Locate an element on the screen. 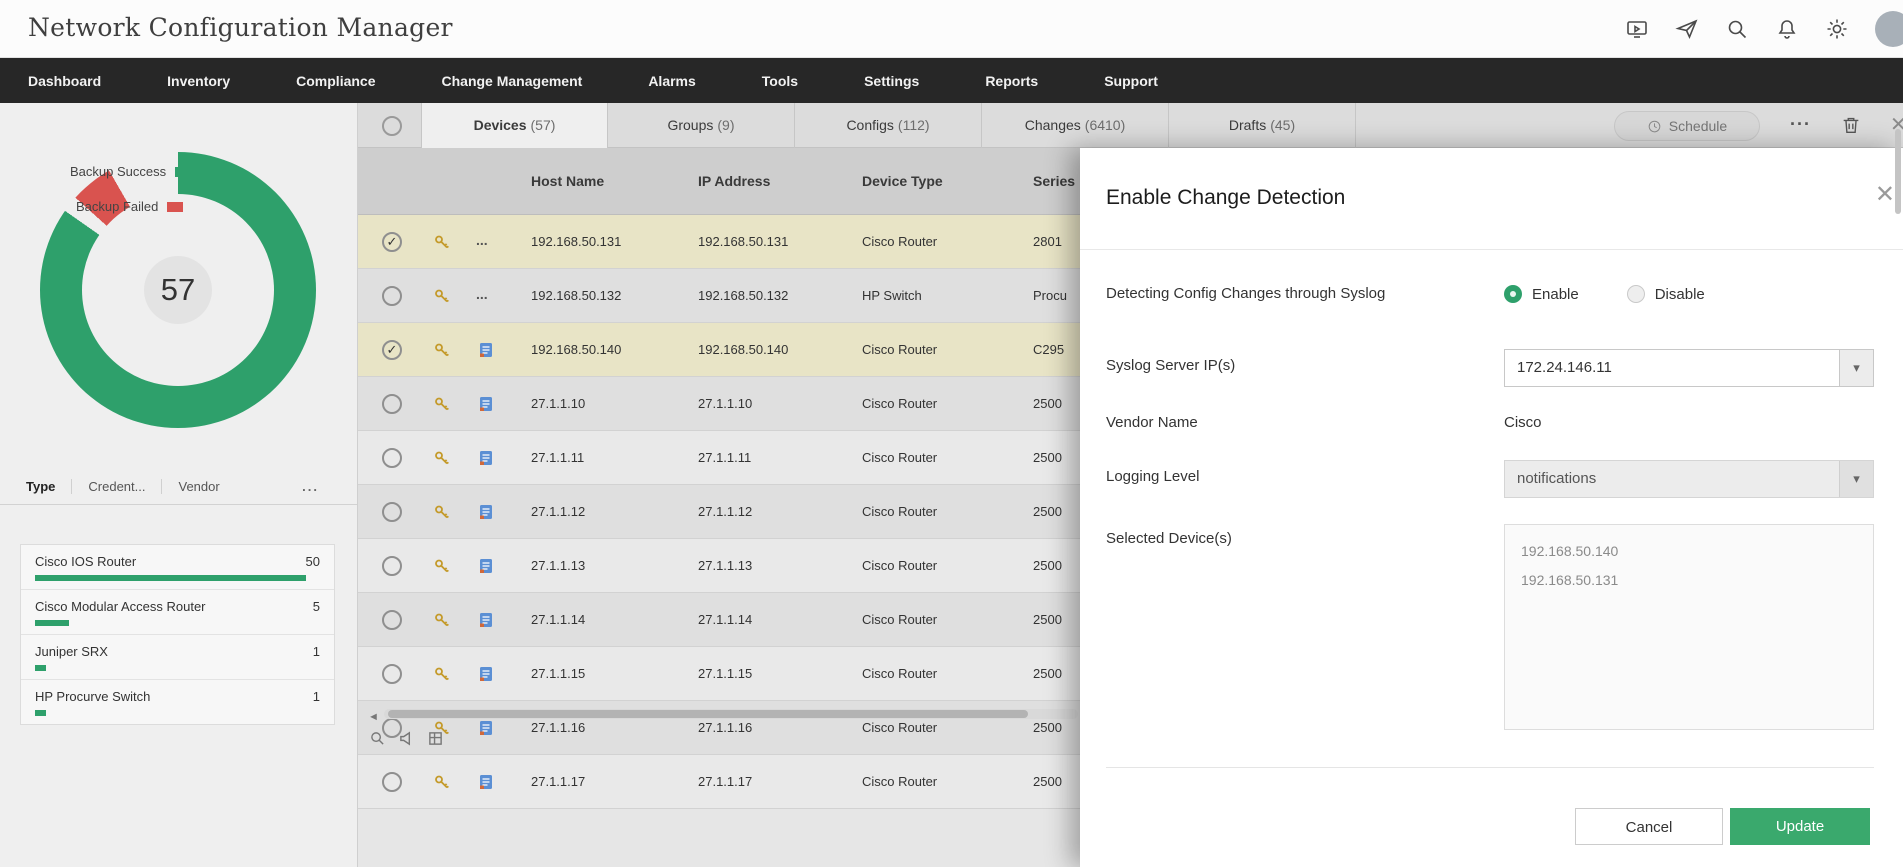  device-type-count: 1 is located at coordinates (316, 696).